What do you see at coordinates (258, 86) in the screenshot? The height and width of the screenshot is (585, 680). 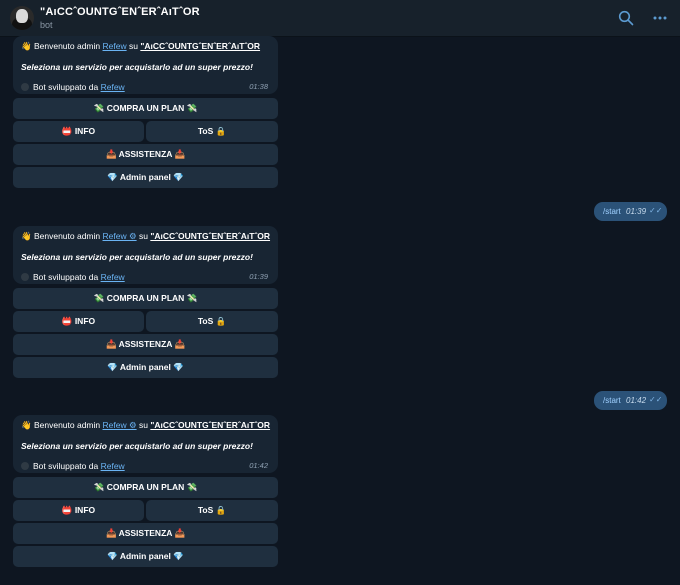 I see `message-time: 01:38` at bounding box center [258, 86].